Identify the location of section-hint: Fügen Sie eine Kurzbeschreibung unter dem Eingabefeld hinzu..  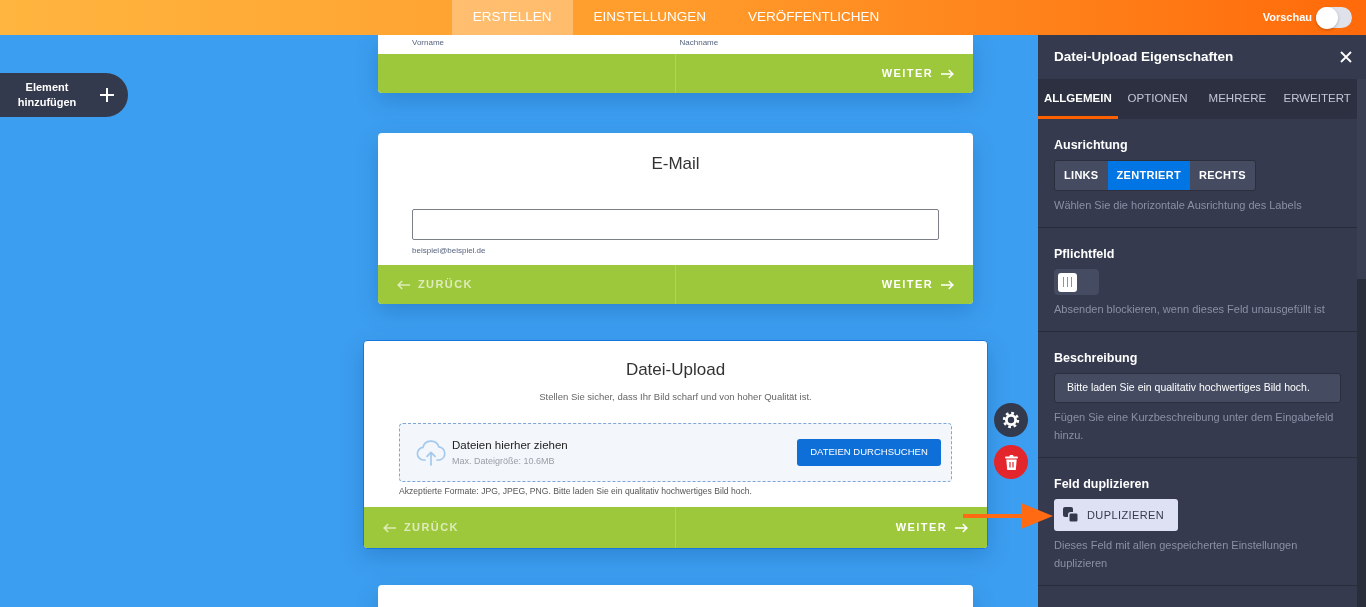
(1194, 426).